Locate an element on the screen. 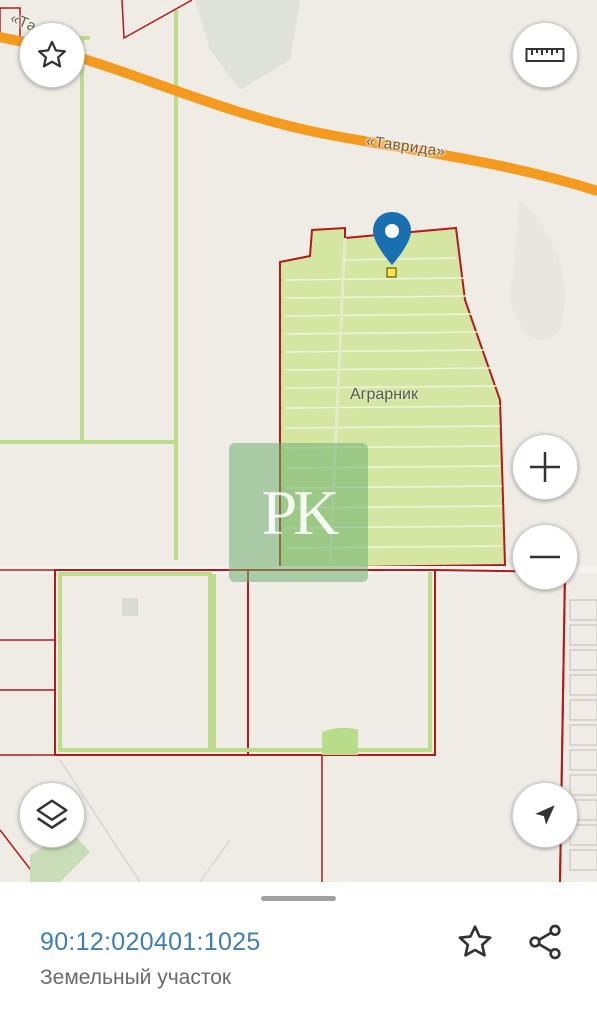 Image resolution: width=597 pixels, height=1024 pixels. zoom-out-button is located at coordinates (545, 557).